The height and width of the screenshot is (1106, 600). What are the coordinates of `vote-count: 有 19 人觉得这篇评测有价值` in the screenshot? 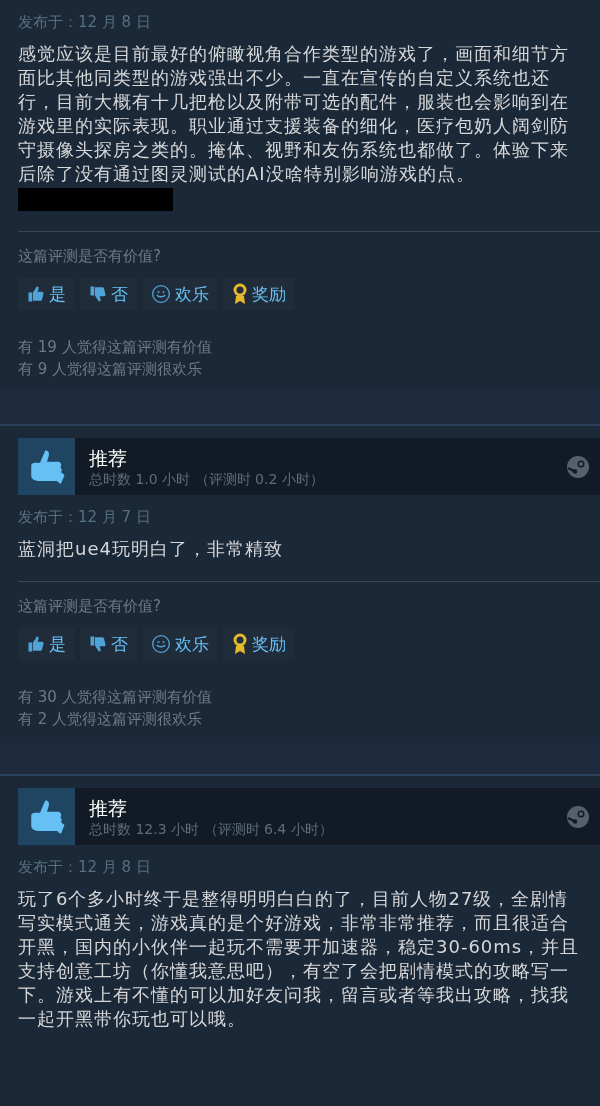 It's located at (115, 347).